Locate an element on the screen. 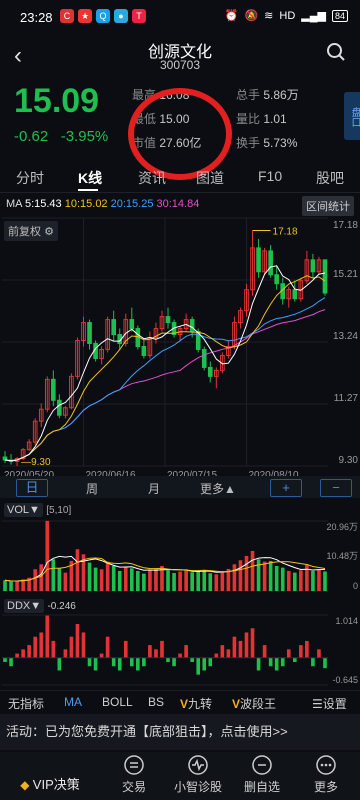  indicator-bs: BS is located at coordinates (156, 702).